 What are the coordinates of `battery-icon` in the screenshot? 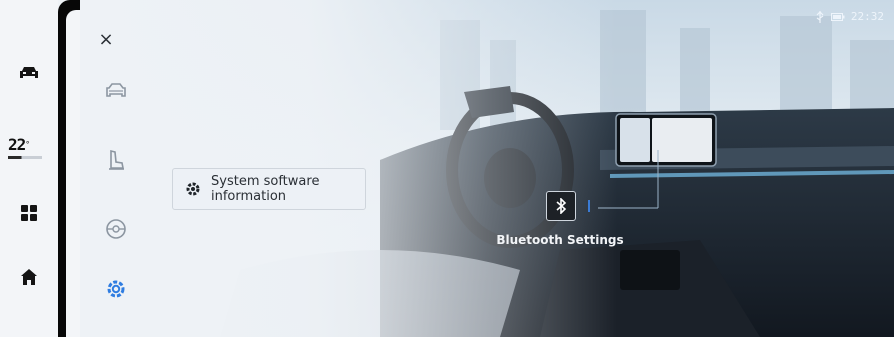 It's located at (837, 16).